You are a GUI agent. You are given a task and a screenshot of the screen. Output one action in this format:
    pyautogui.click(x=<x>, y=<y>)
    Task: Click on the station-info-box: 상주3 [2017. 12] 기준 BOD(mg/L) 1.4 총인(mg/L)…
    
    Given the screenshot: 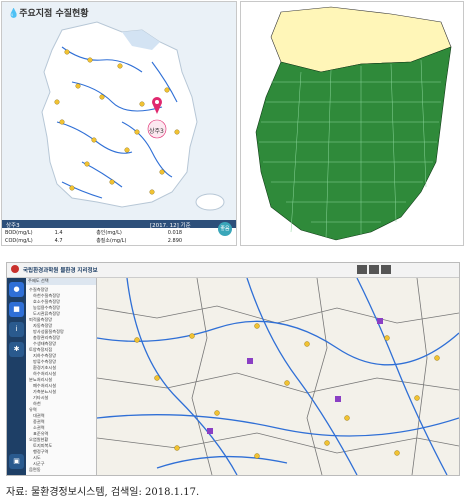 What is the action you would take?
    pyautogui.click(x=119, y=232)
    